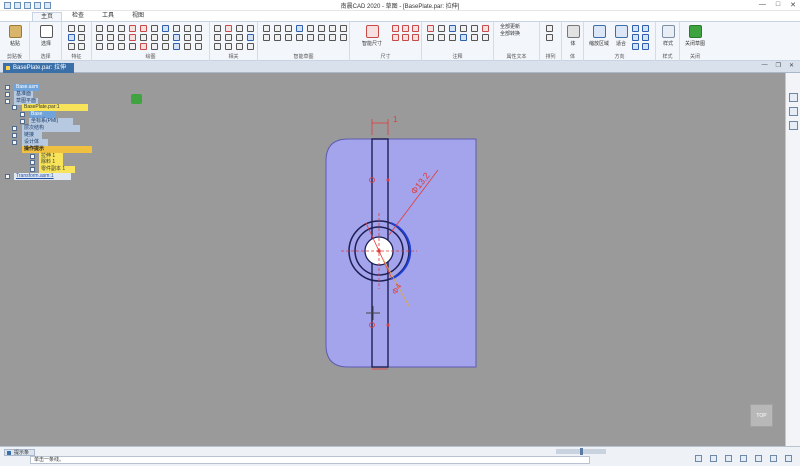  Describe the element at coordinates (299, 28) in the screenshot. I see `snap-tangent-icon` at that location.